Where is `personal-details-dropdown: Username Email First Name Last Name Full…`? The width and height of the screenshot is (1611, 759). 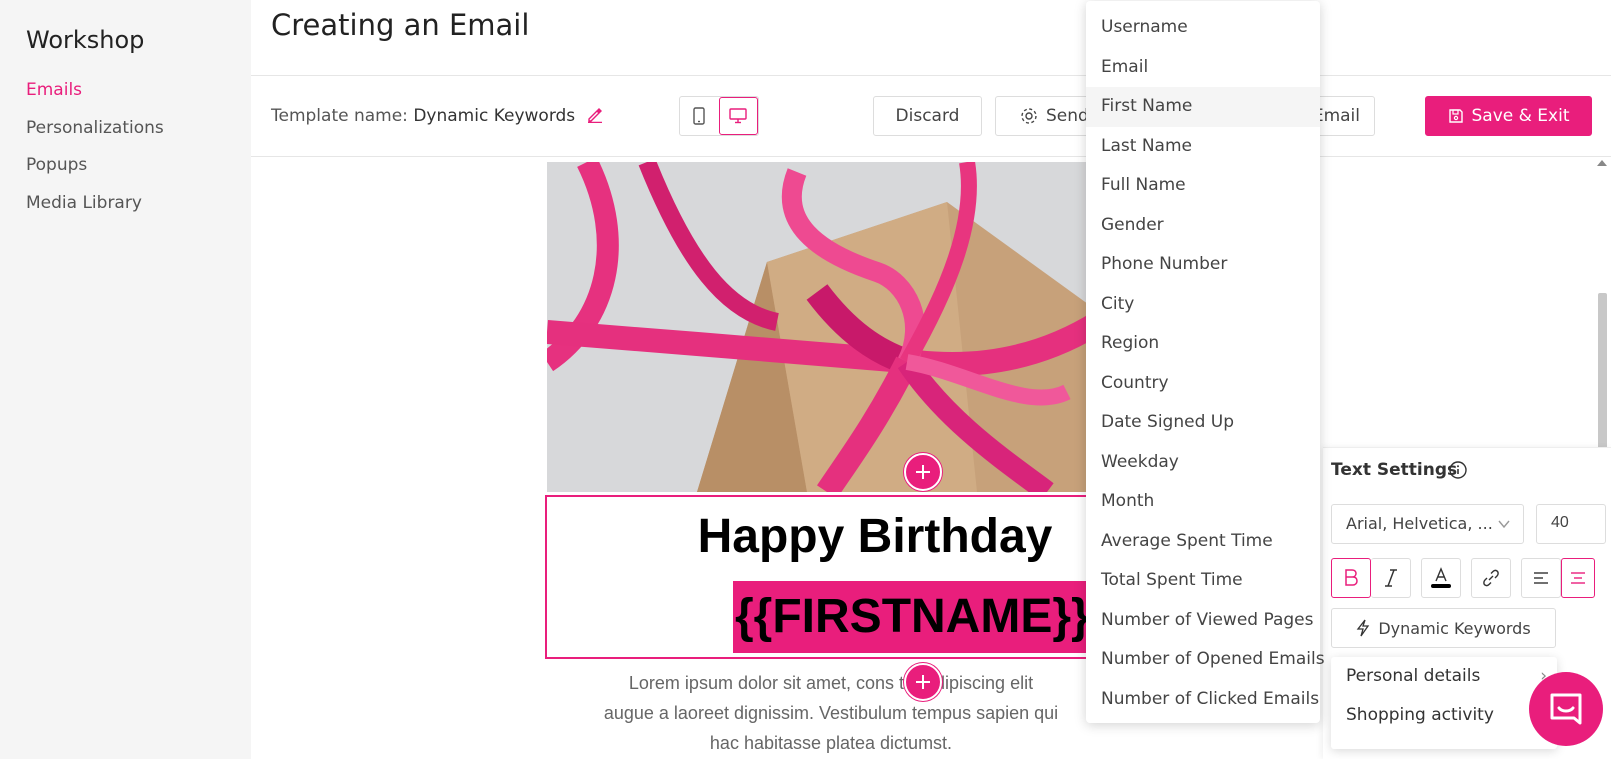 personal-details-dropdown: Username Email First Name Last Name Full… is located at coordinates (1205, 362).